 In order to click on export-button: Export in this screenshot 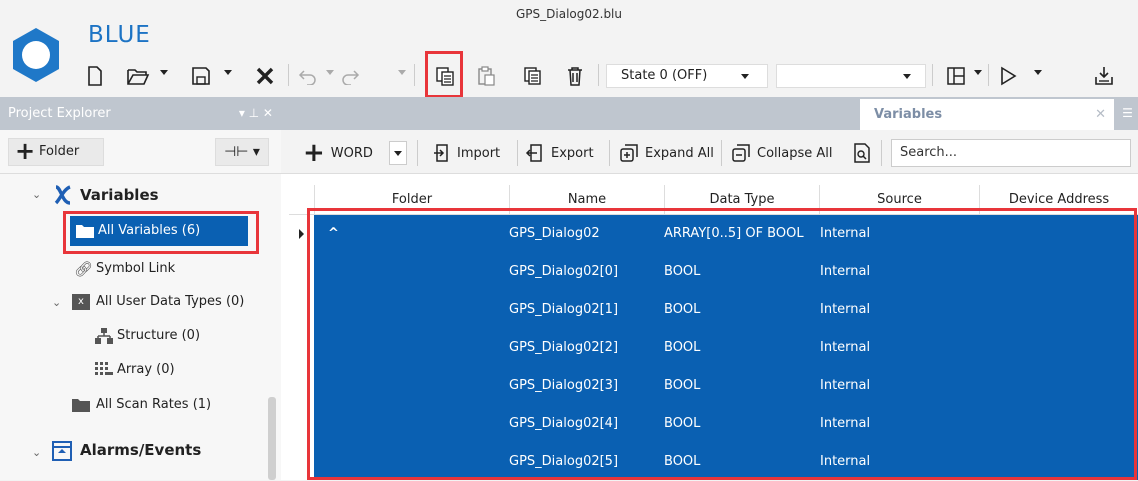, I will do `click(559, 153)`.